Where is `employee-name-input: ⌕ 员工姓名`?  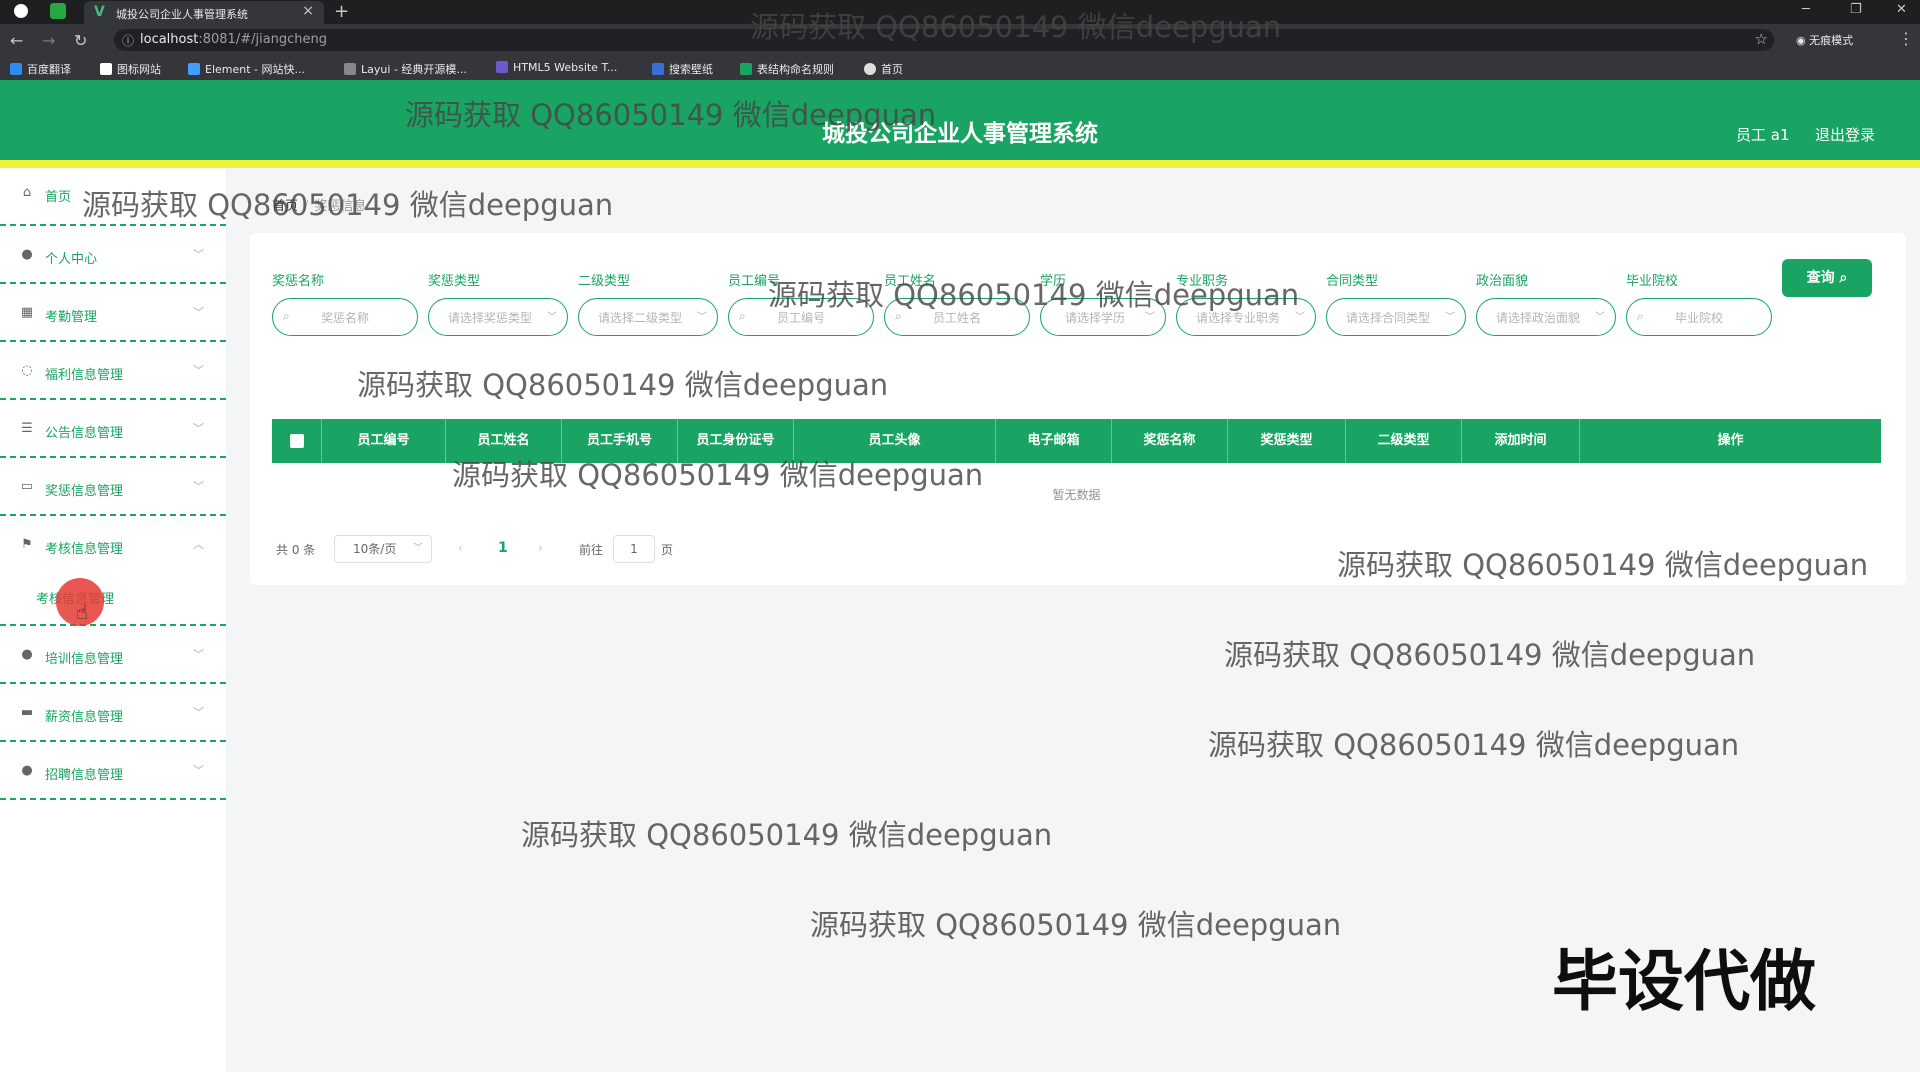 employee-name-input: ⌕ 员工姓名 is located at coordinates (957, 317).